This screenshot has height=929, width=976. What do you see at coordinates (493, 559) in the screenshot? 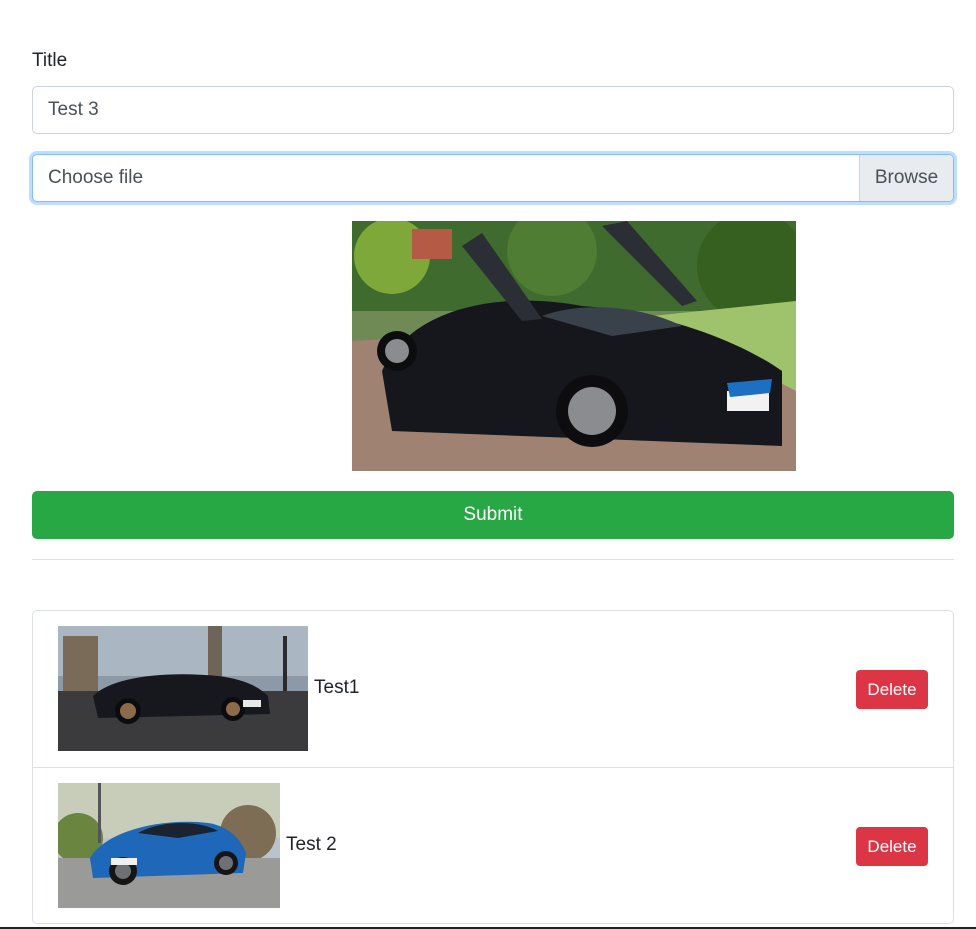
I see `divider` at bounding box center [493, 559].